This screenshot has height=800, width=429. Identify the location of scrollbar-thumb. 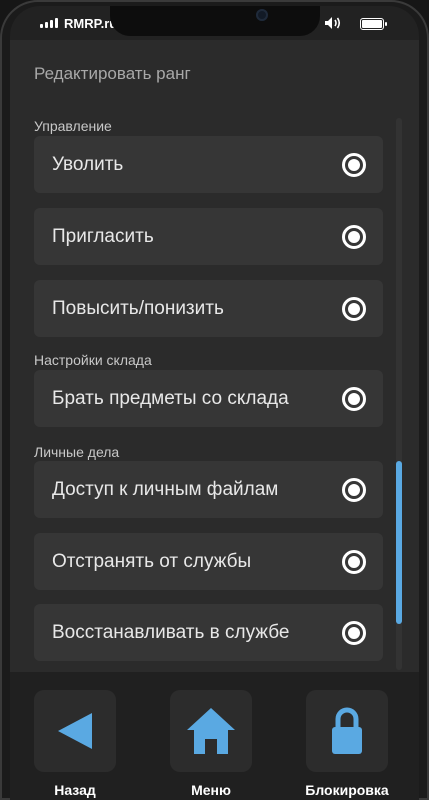
(399, 542).